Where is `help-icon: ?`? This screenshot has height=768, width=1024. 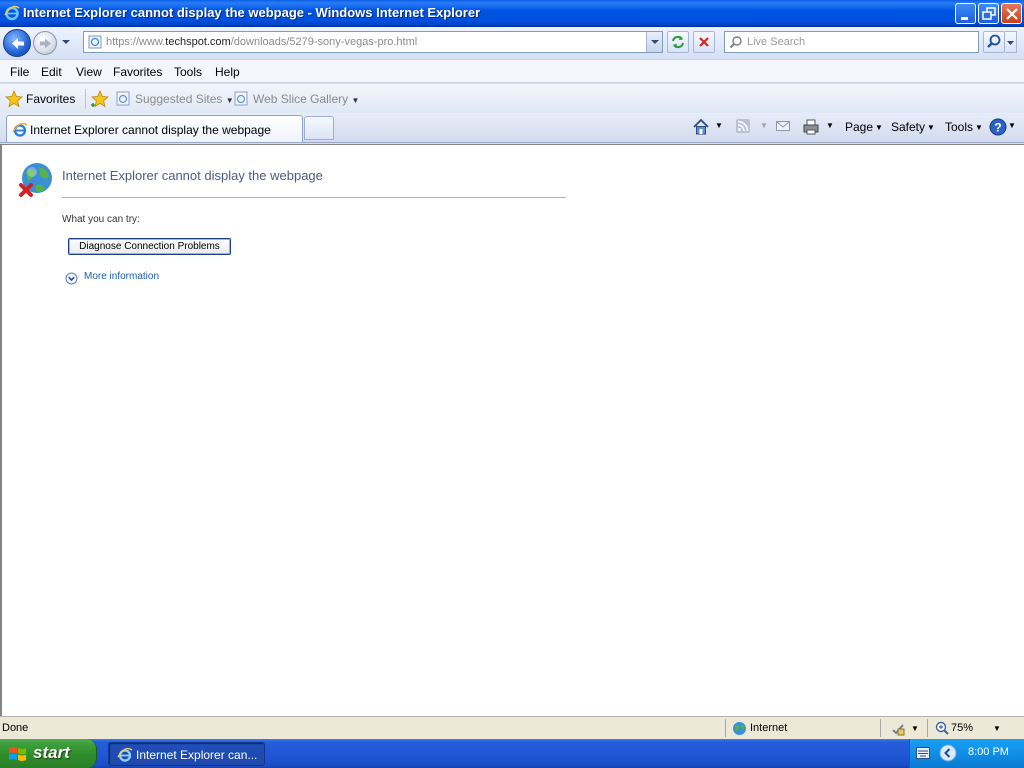
help-icon: ? is located at coordinates (998, 127).